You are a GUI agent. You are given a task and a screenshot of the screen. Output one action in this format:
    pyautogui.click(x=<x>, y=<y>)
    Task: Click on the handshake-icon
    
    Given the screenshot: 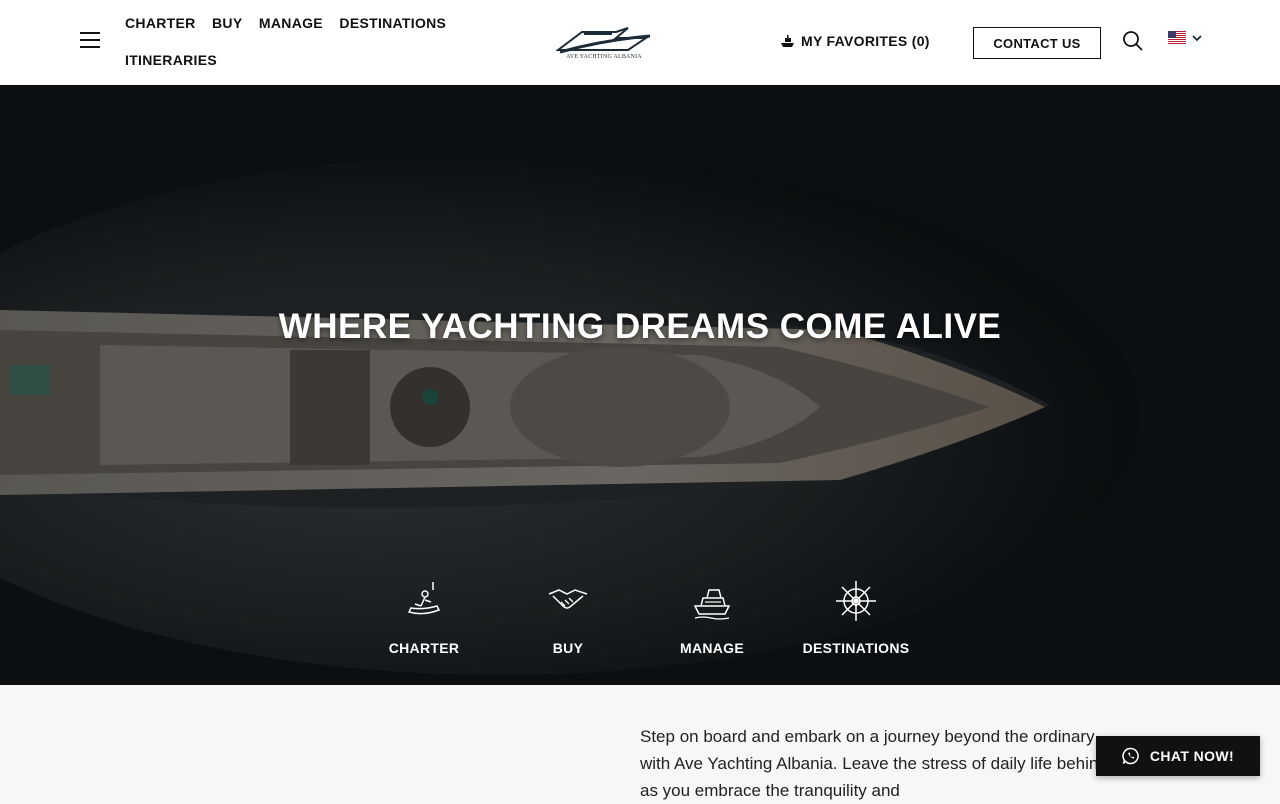 What is the action you would take?
    pyautogui.click(x=568, y=599)
    